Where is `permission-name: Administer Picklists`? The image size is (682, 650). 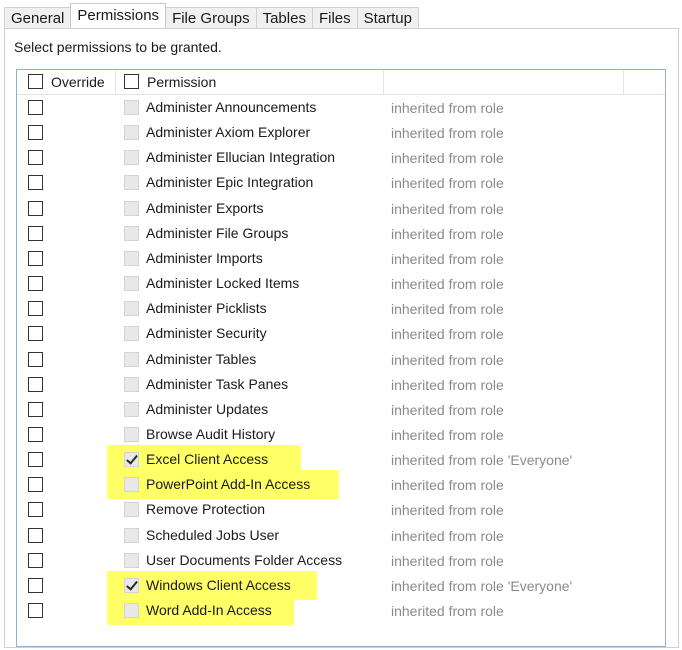
permission-name: Administer Picklists is located at coordinates (206, 308).